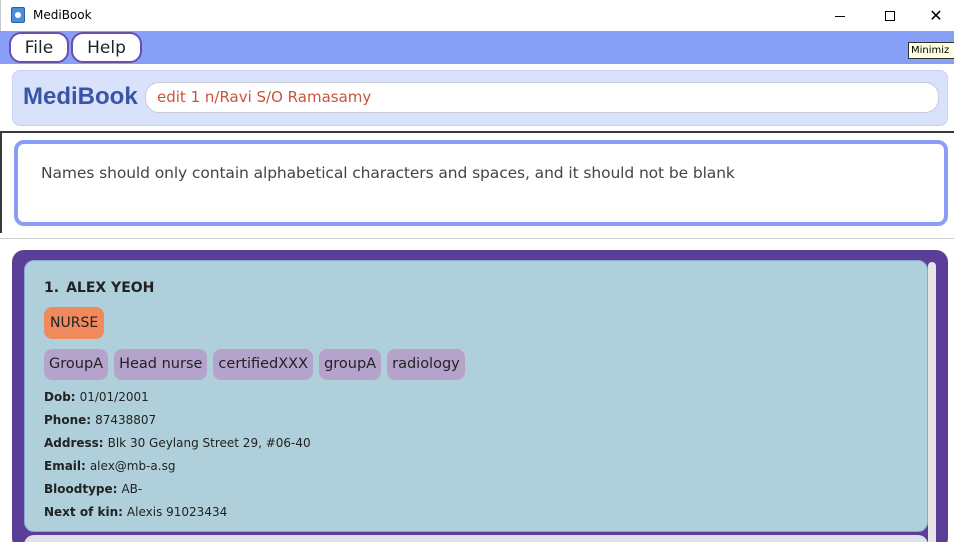  I want to click on command-input: edit 1 n/Ravi S/O Ramasamy, so click(542, 97).